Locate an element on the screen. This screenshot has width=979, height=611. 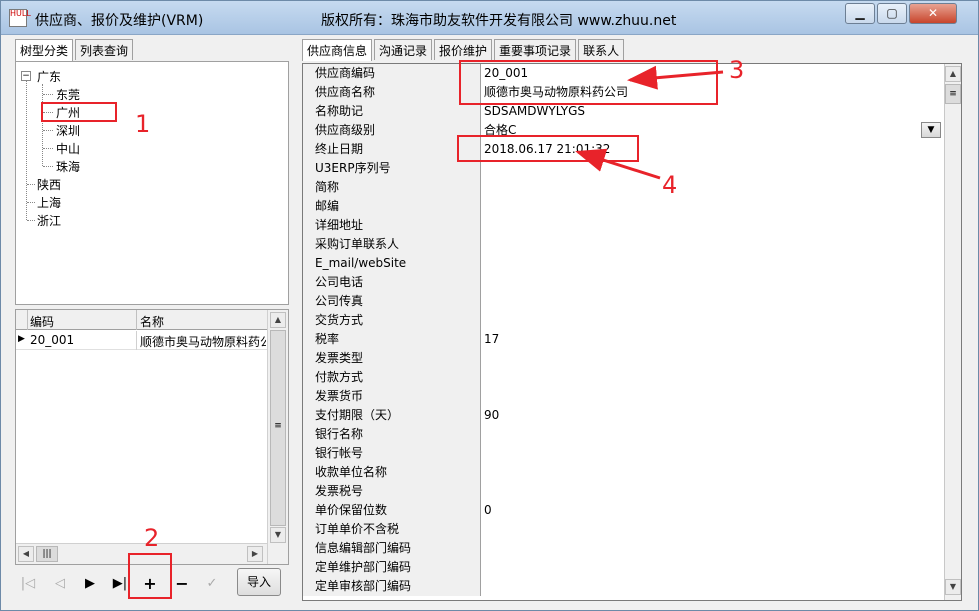
property-value: 0 is located at coordinates (712, 510).